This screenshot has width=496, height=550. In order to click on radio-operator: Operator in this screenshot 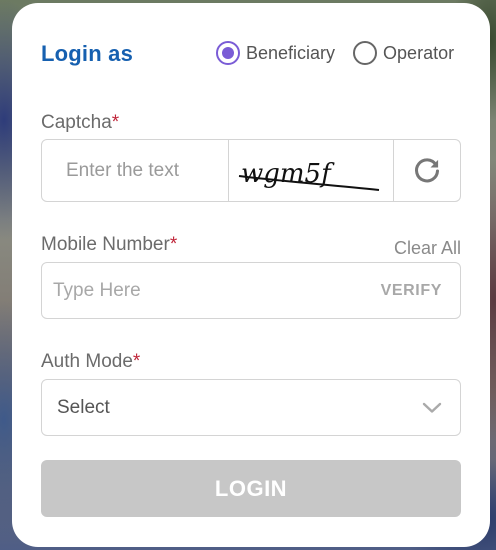, I will do `click(403, 53)`.